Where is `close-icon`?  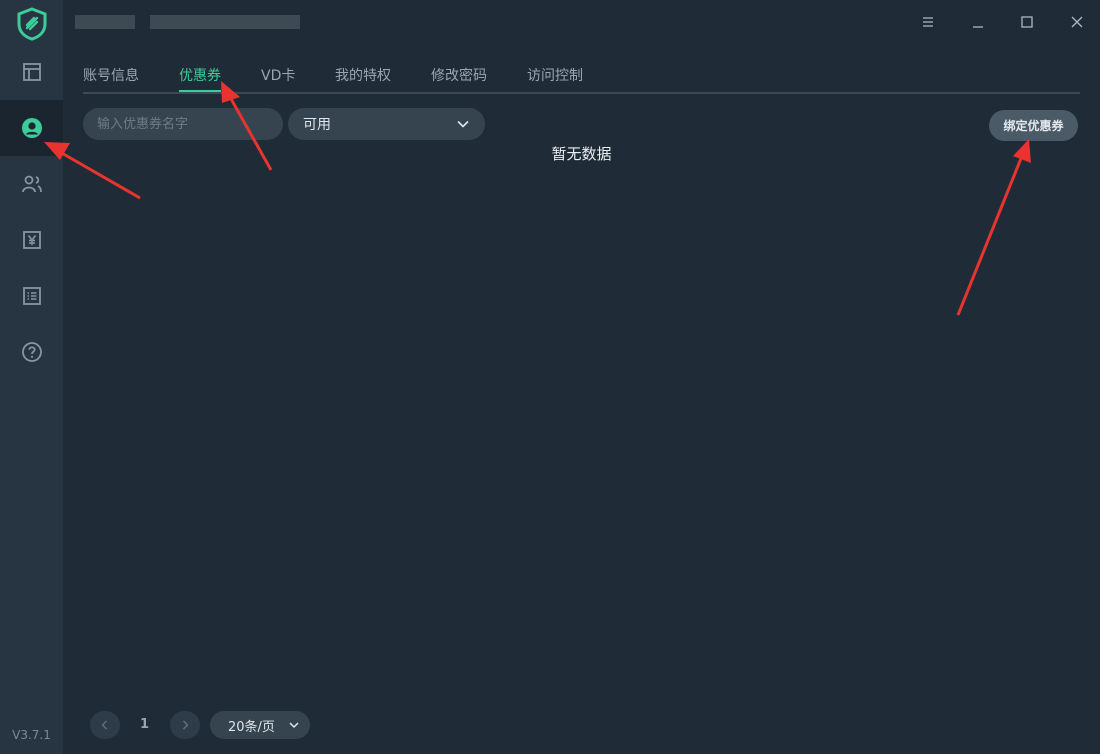 close-icon is located at coordinates (1077, 22).